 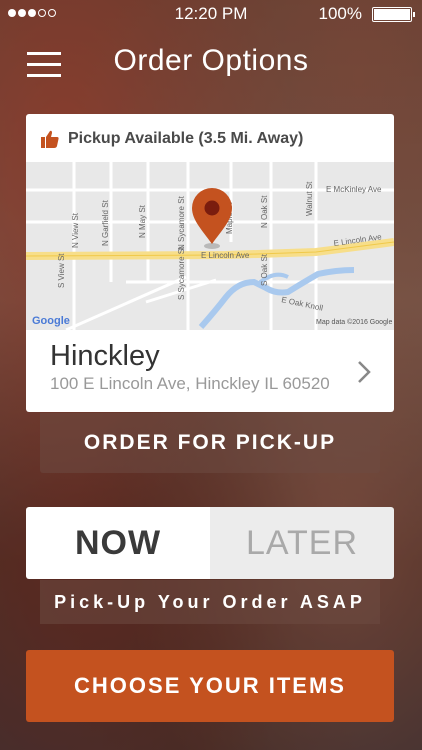 What do you see at coordinates (142, 221) in the screenshot?
I see `street-label: N May St` at bounding box center [142, 221].